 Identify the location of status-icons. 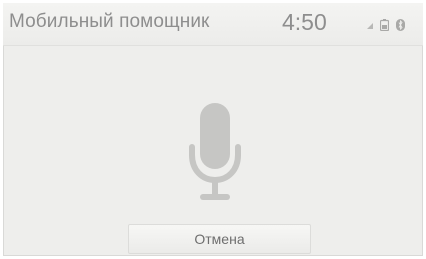
(386, 25).